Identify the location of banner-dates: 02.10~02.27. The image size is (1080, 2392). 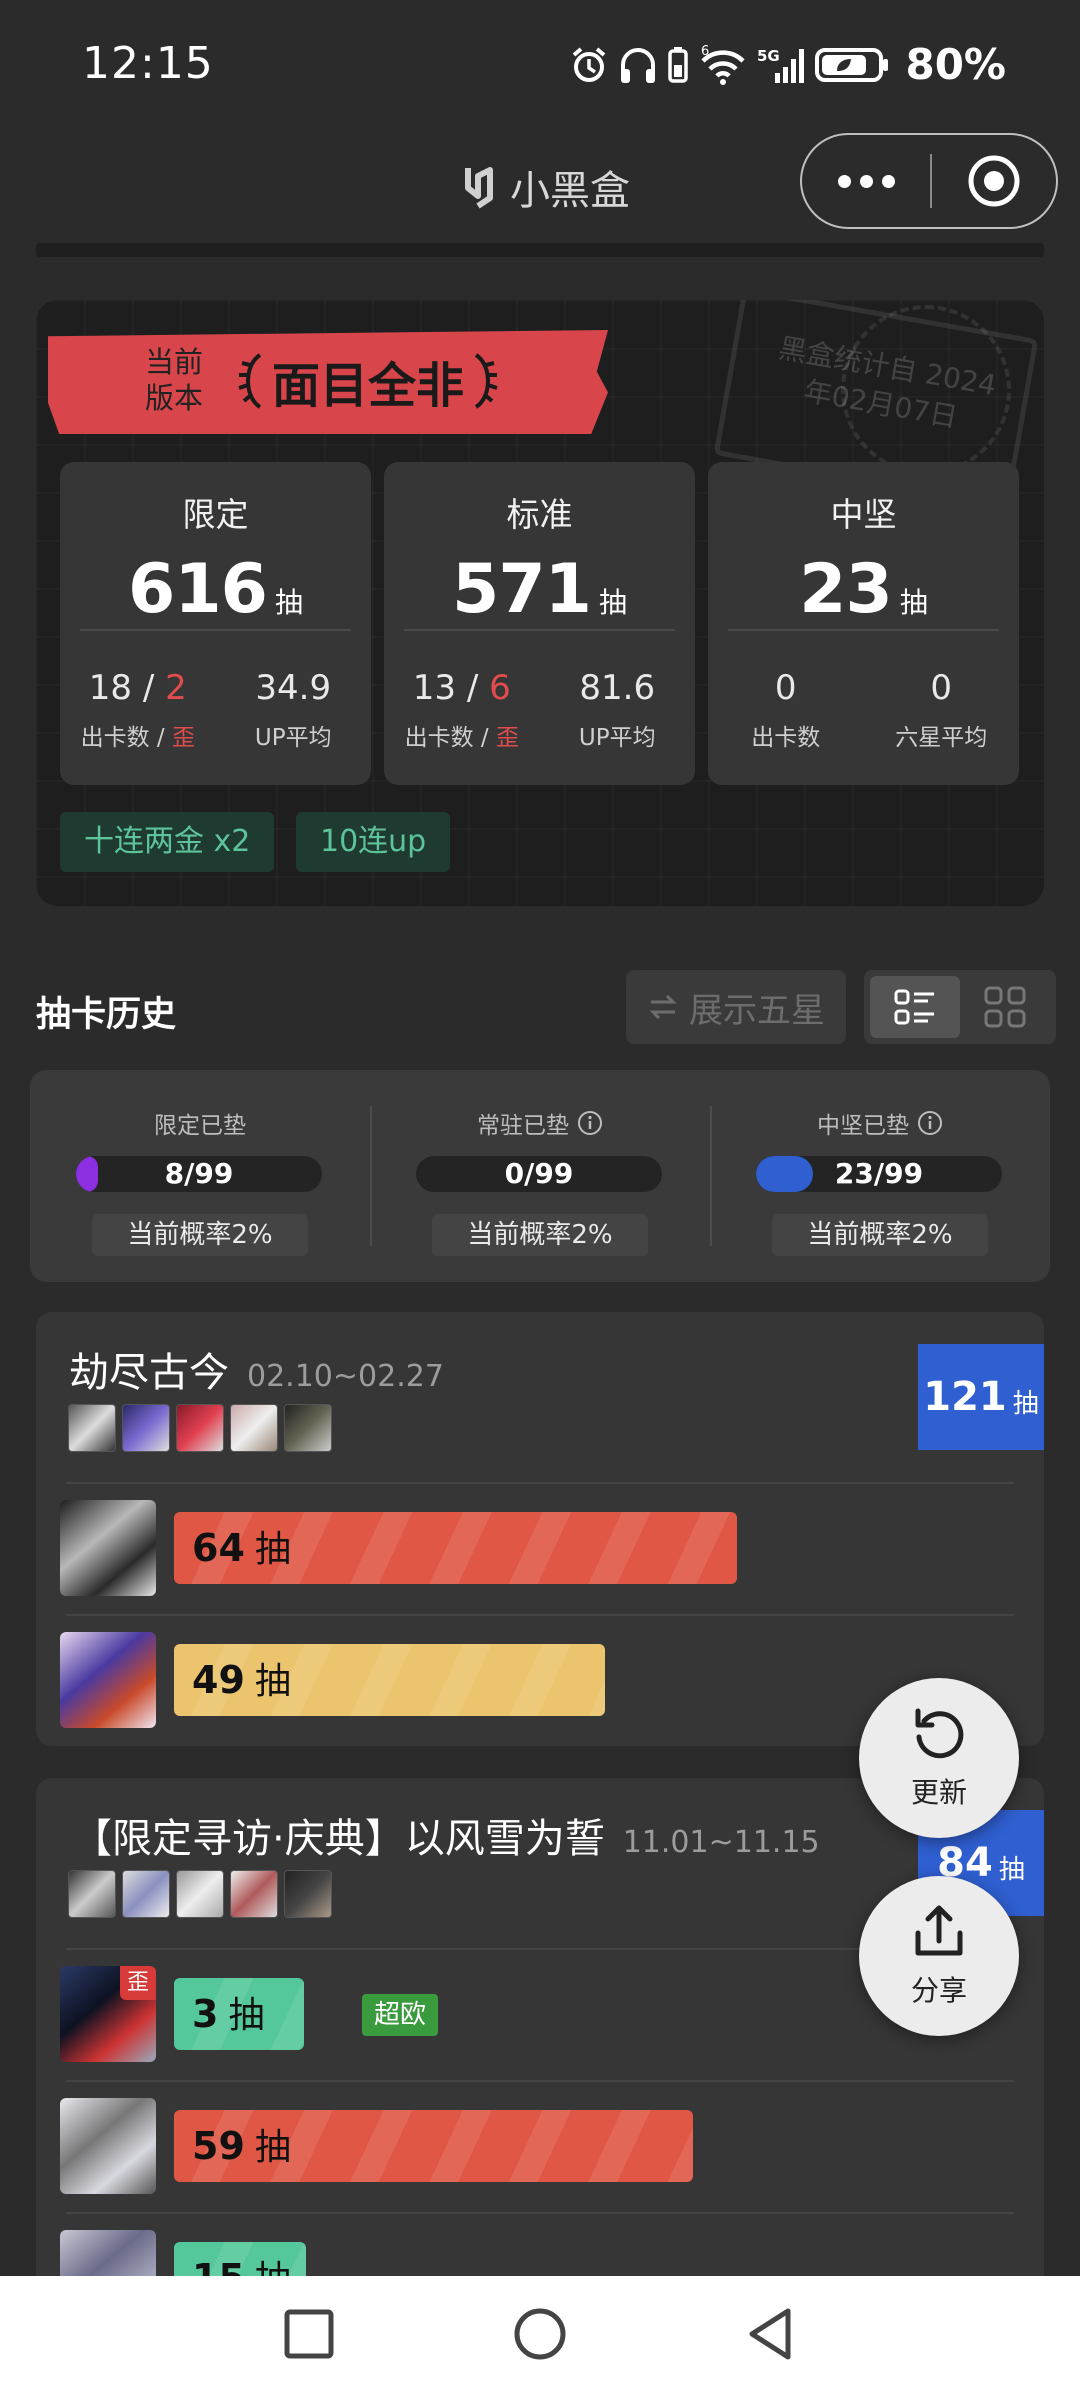
(345, 1376).